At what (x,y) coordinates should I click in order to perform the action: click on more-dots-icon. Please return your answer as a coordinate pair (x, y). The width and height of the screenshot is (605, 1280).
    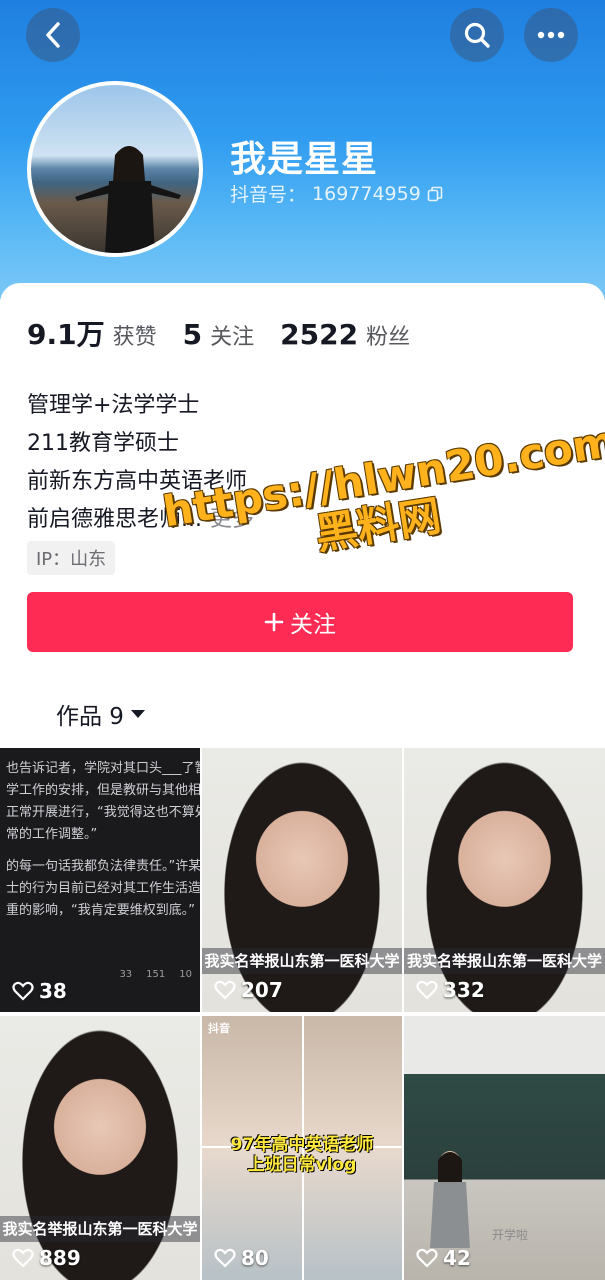
    Looking at the image, I should click on (551, 35).